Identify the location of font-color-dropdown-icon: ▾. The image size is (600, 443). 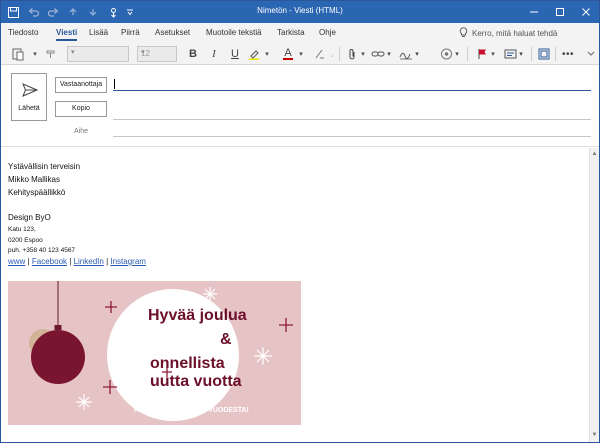
(301, 54).